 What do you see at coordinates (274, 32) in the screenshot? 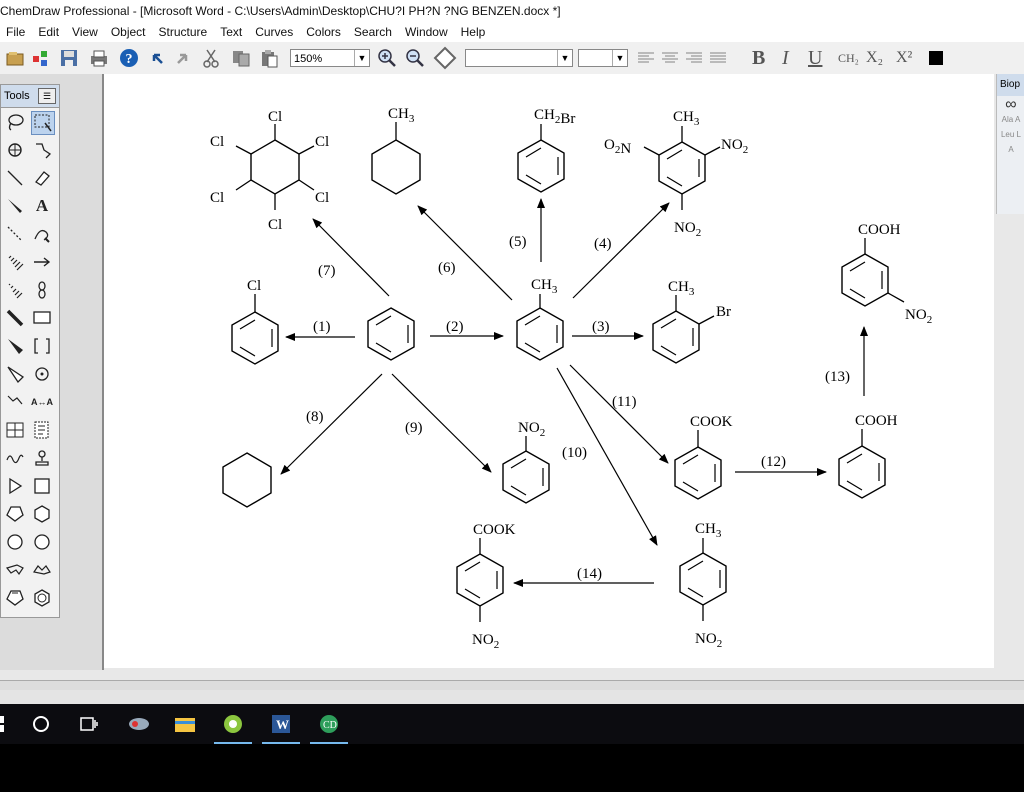
I see `menu-curves: Curves` at bounding box center [274, 32].